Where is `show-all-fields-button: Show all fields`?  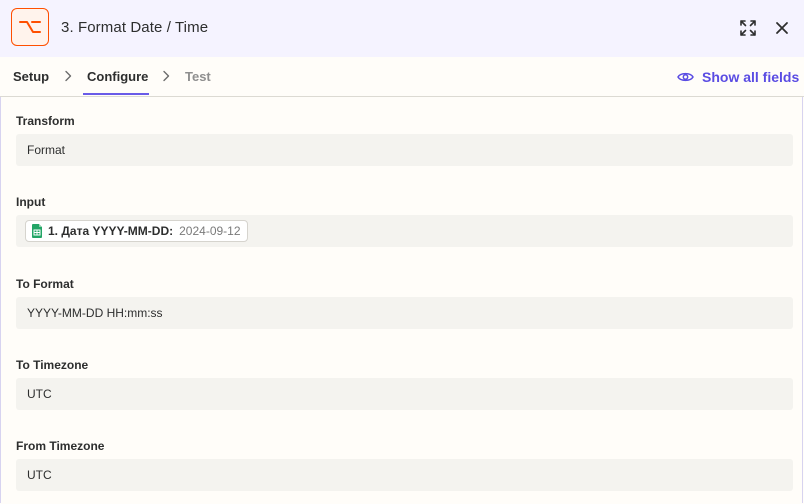 show-all-fields-button: Show all fields is located at coordinates (738, 77).